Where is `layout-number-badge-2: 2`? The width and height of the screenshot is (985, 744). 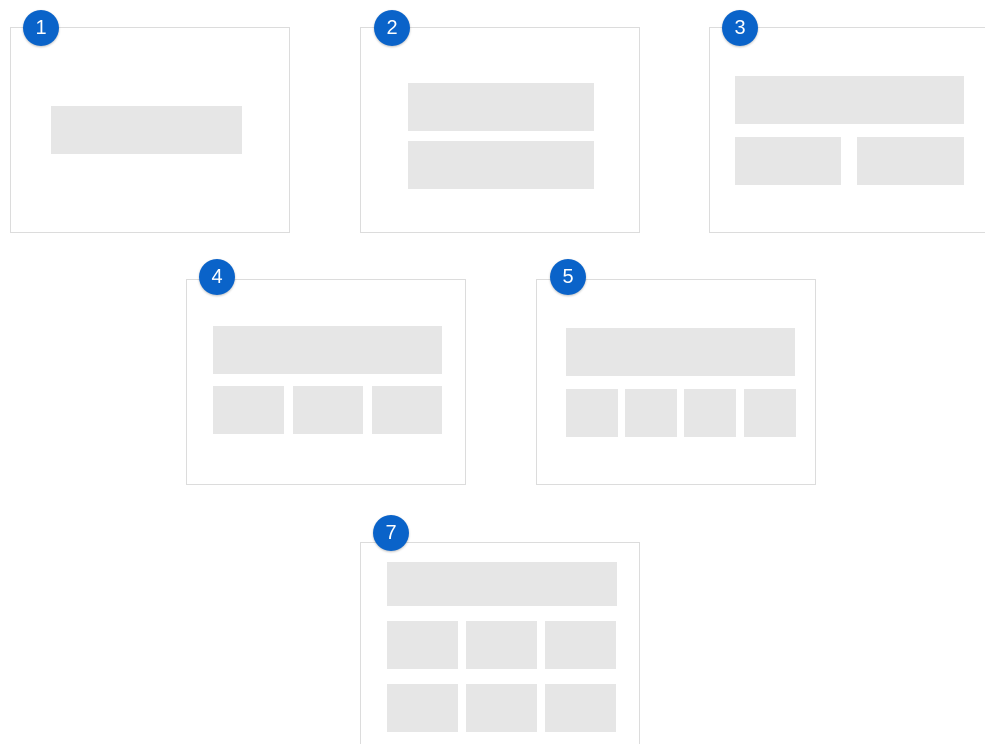
layout-number-badge-2: 2 is located at coordinates (392, 28).